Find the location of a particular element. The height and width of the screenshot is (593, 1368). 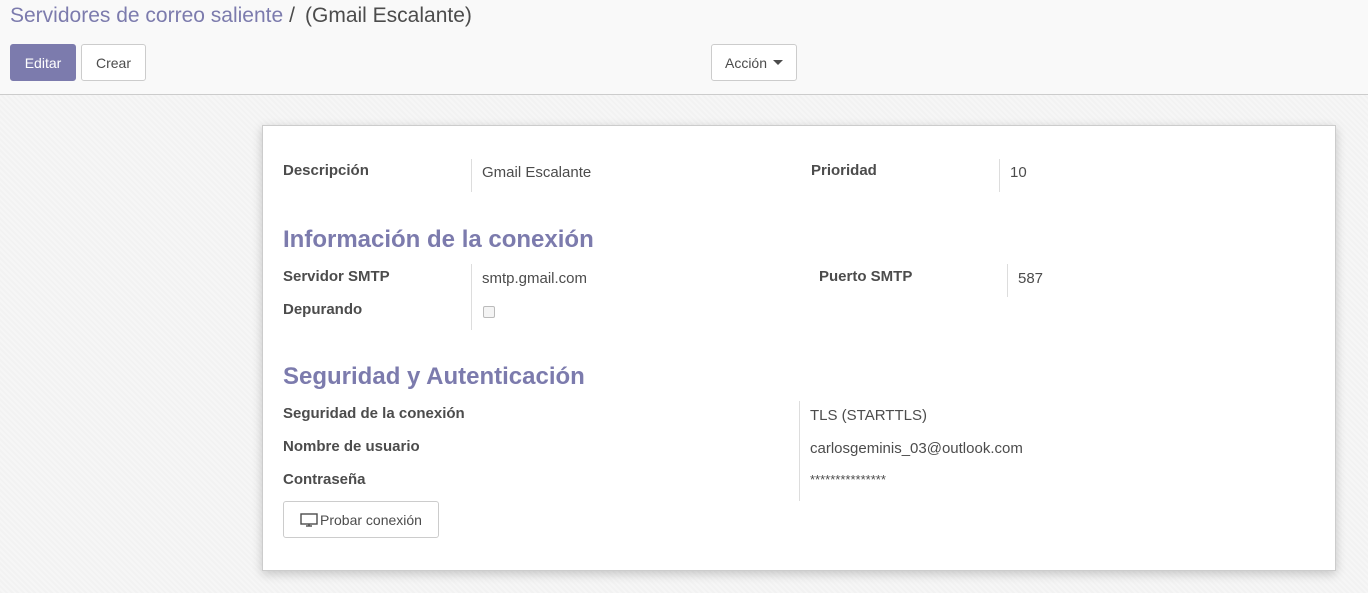

priority-field: 10 is located at coordinates (1018, 172).